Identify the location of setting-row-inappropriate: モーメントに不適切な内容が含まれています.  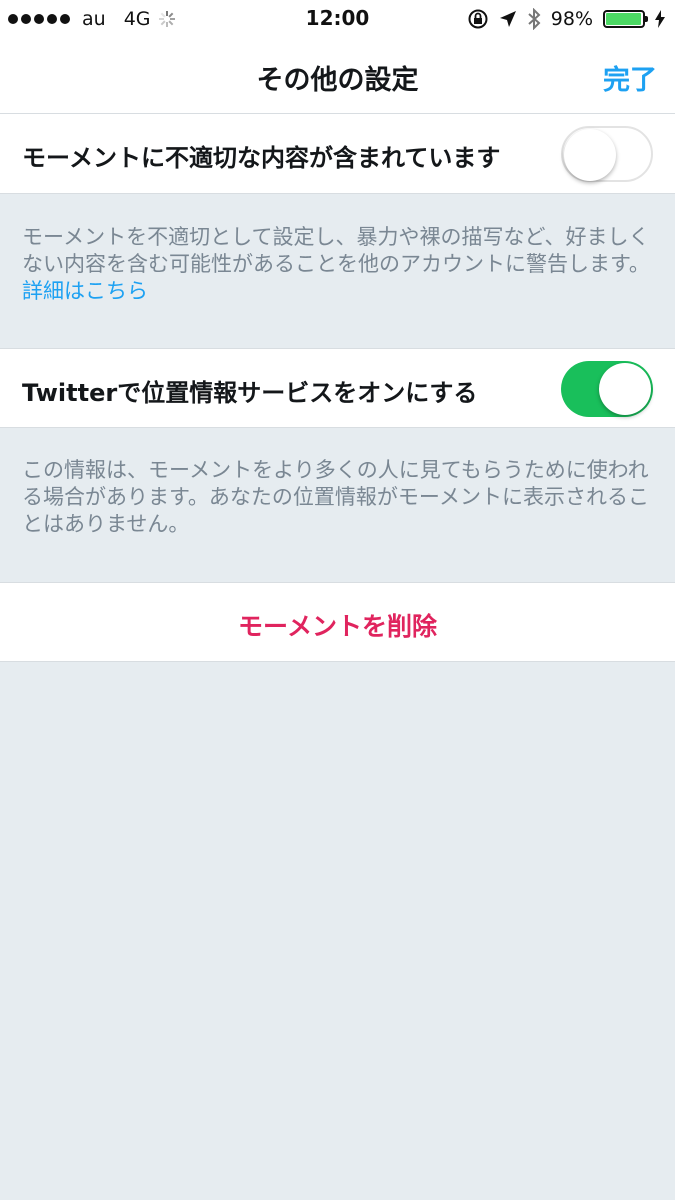
(337, 154).